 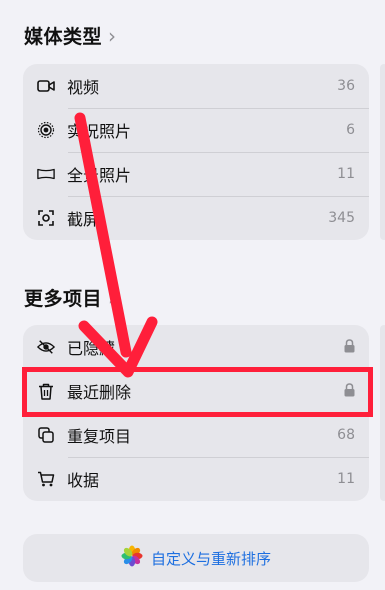 What do you see at coordinates (83, 480) in the screenshot?
I see `item-label: 收据` at bounding box center [83, 480].